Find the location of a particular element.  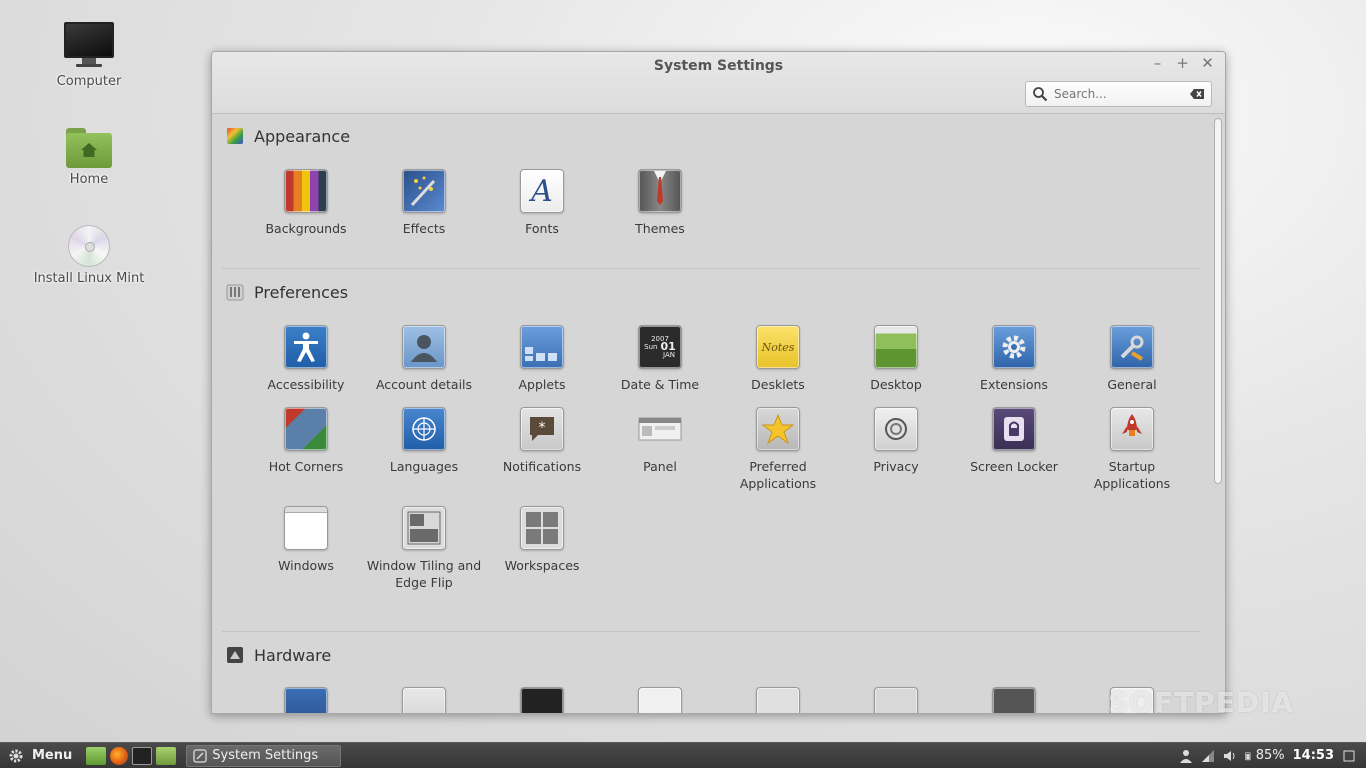

desktop-icon-label: Install Linux Mint is located at coordinates (89, 278).